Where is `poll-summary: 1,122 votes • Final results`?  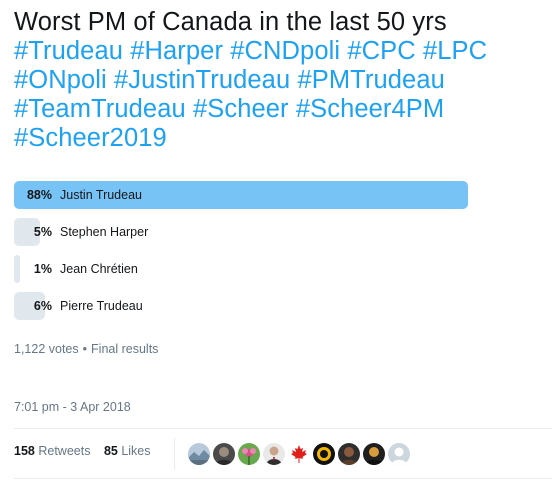 poll-summary: 1,122 votes • Final results is located at coordinates (86, 349).